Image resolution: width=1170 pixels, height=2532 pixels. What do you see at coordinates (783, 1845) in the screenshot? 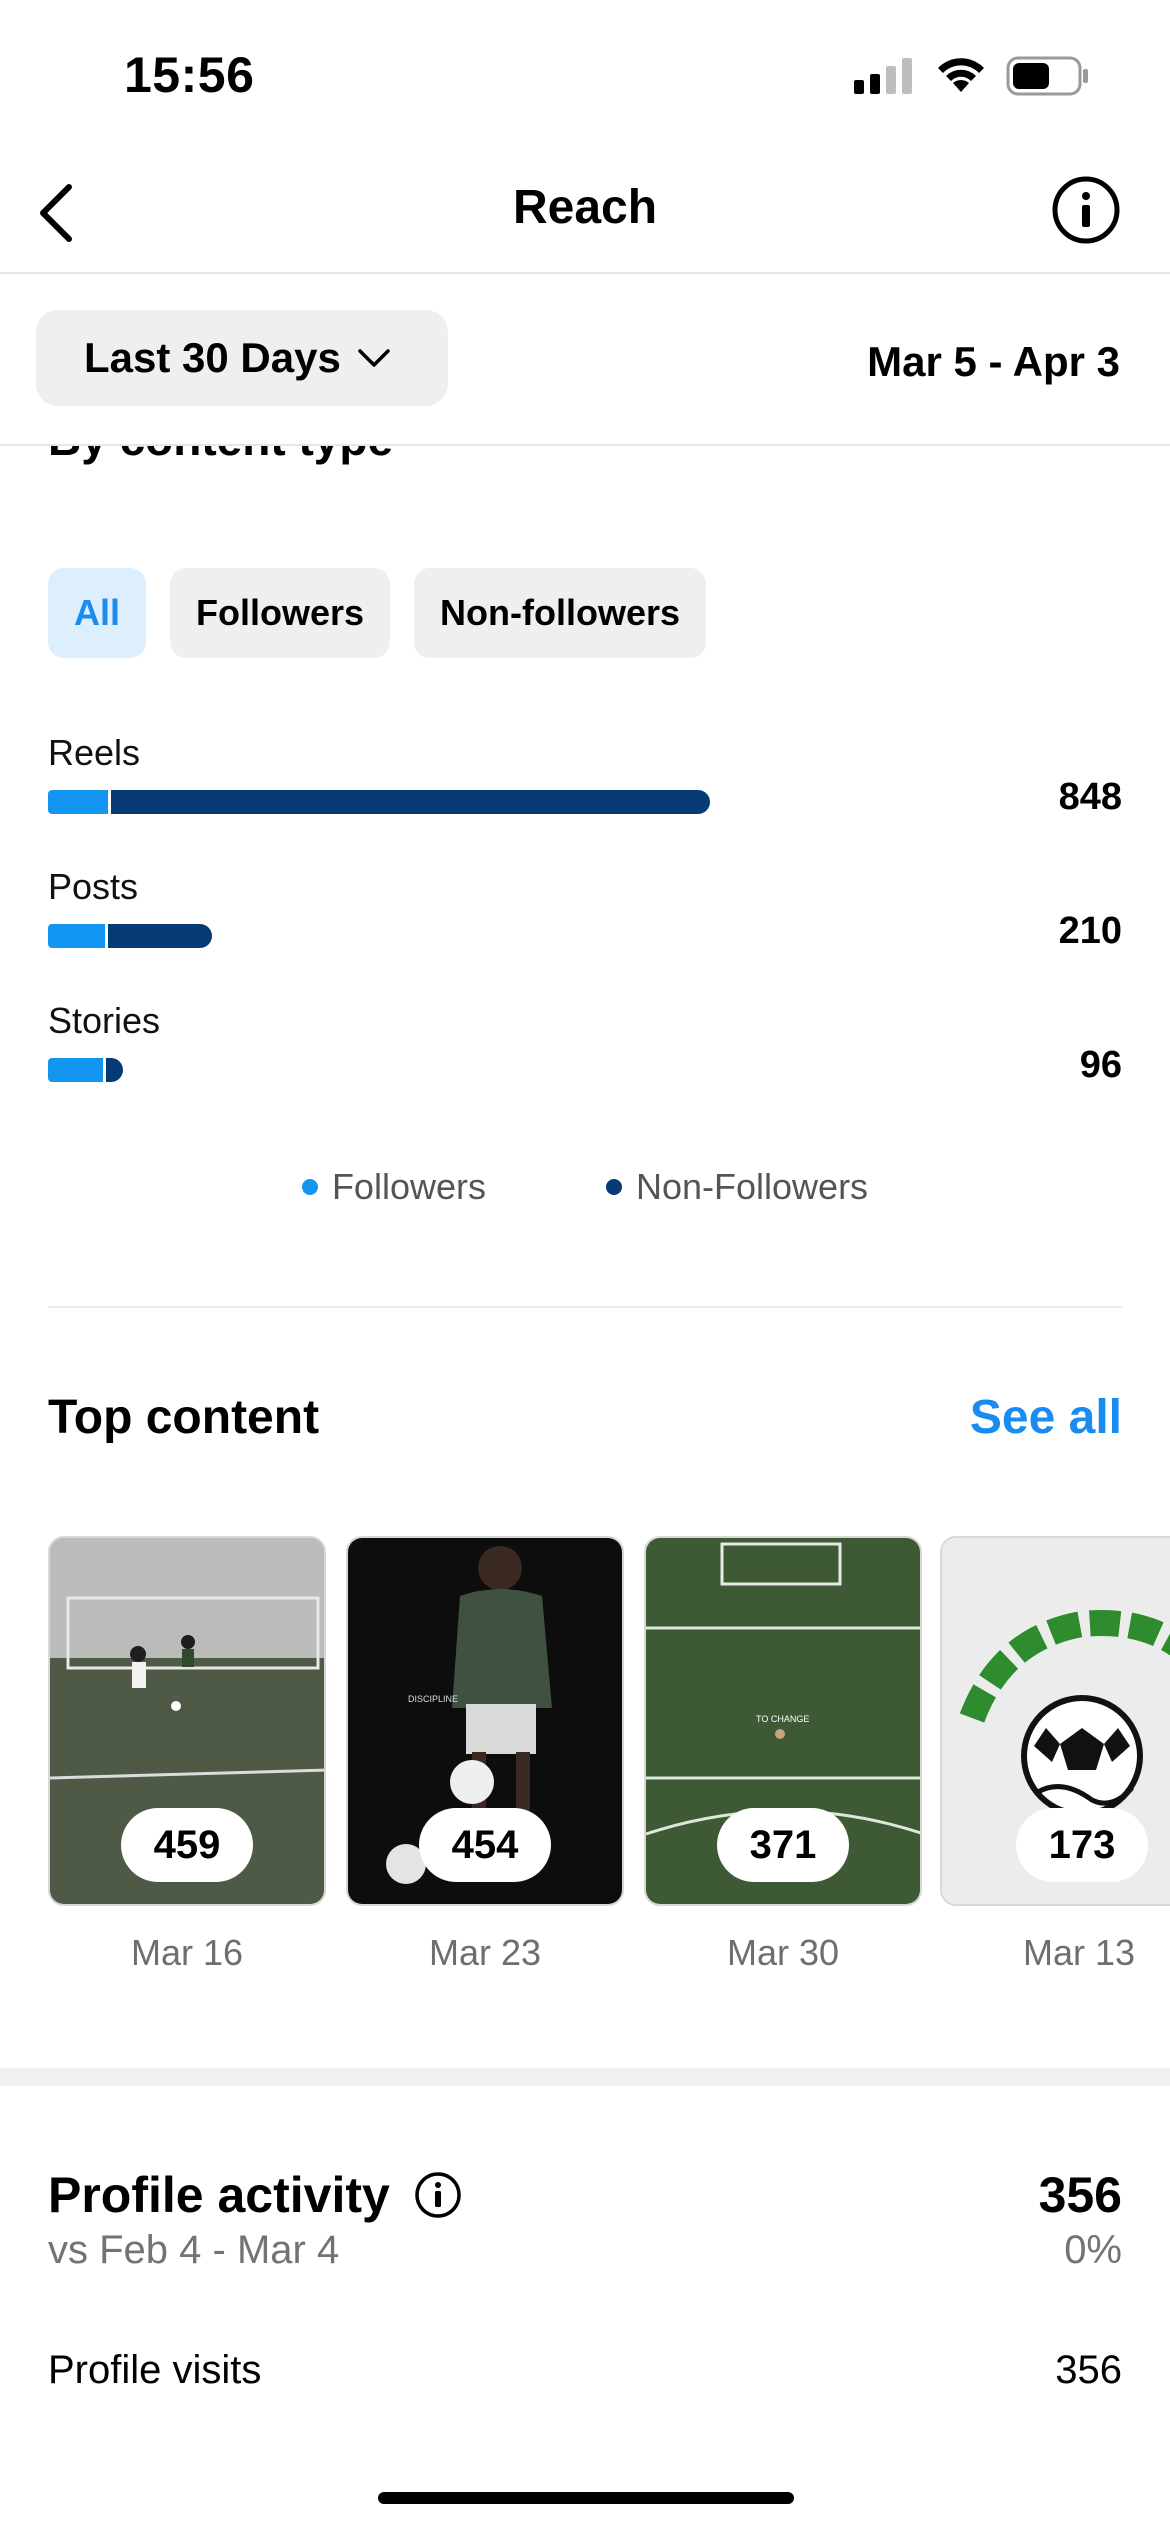
I see `reach-badge: 371` at bounding box center [783, 1845].